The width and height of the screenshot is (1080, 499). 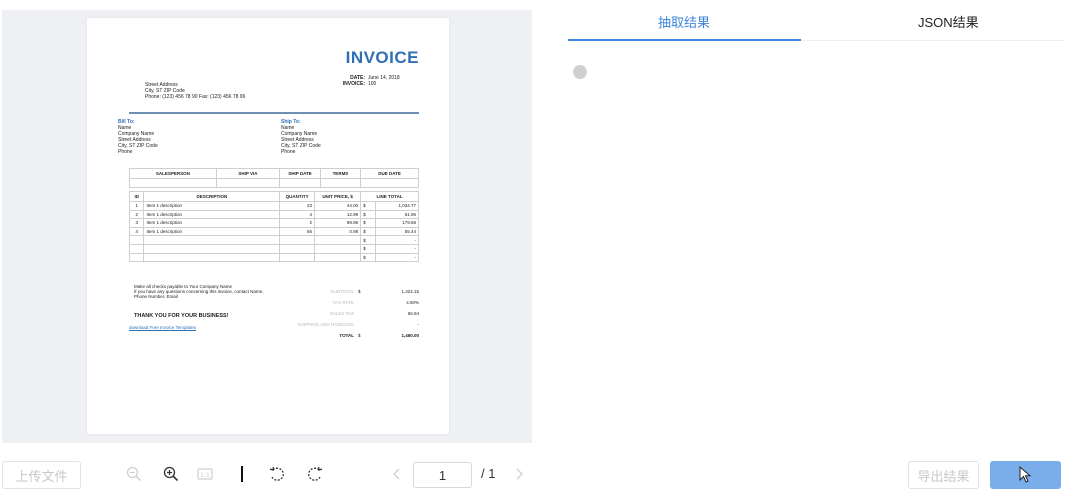 I want to click on table-cell: 179.58, so click(x=397, y=223).